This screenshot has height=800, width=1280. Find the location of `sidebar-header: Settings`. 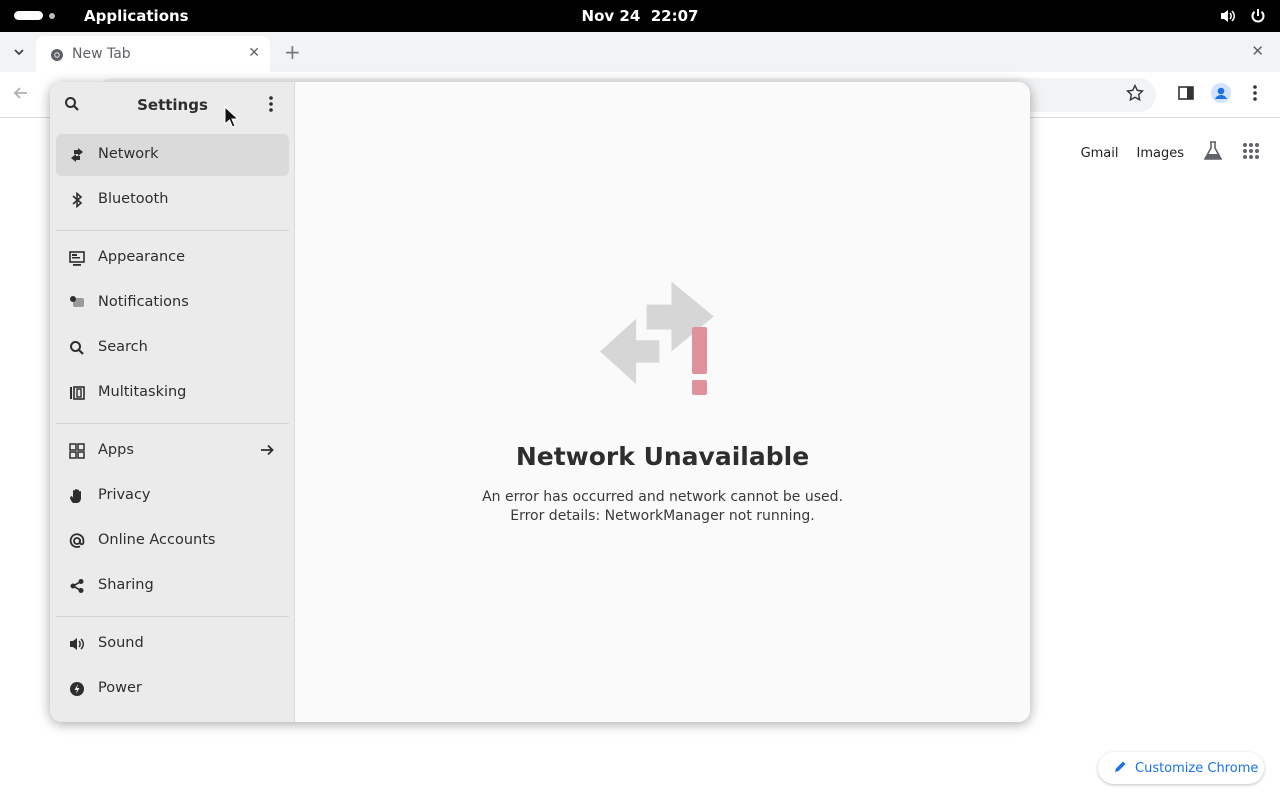

sidebar-header: Settings is located at coordinates (172, 105).